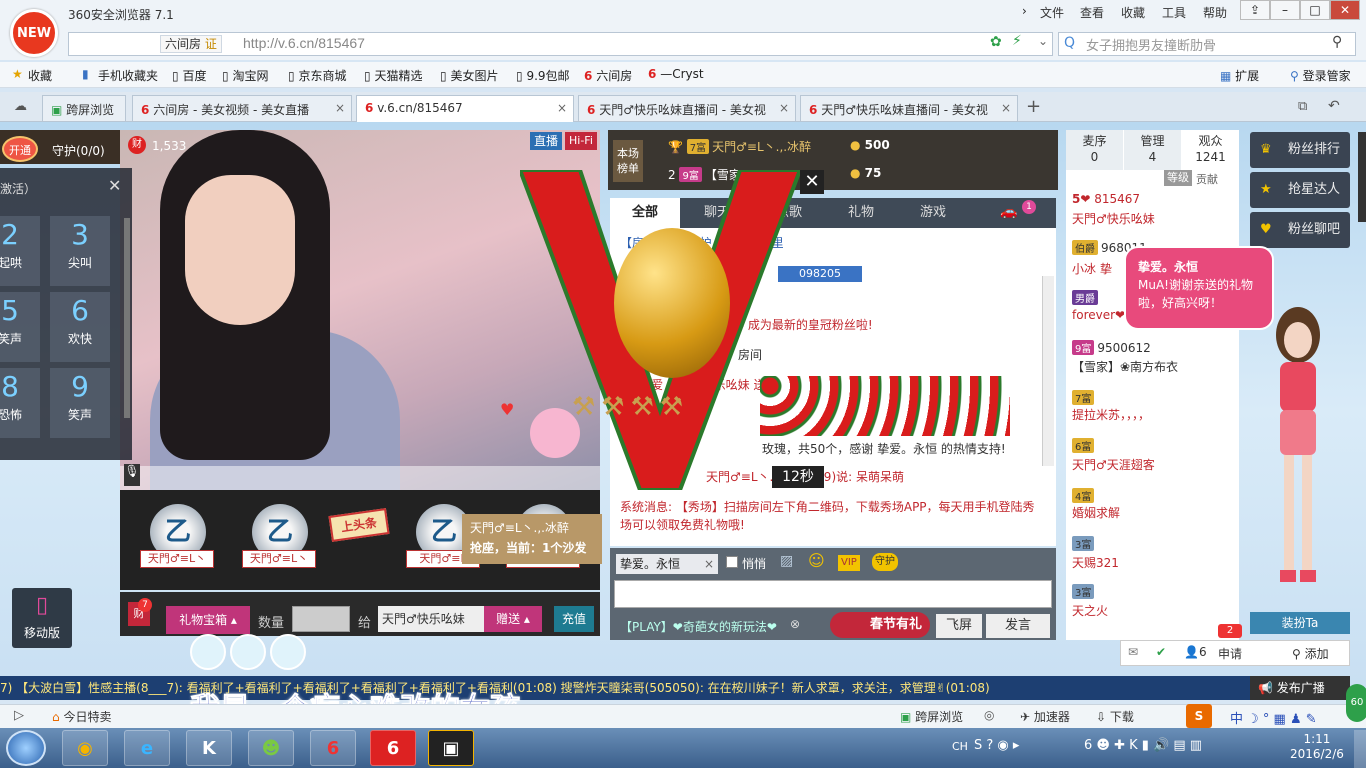  Describe the element at coordinates (1008, 212) in the screenshot. I see `car-icon: 🚗` at that location.